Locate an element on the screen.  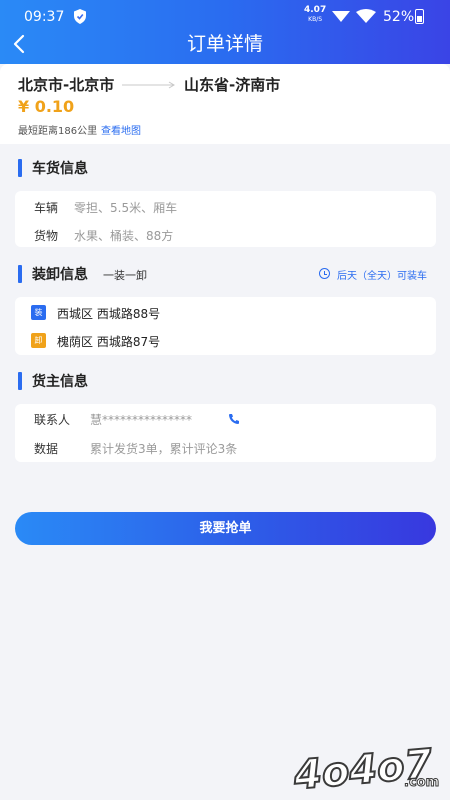
wifi-icon is located at coordinates (366, 16).